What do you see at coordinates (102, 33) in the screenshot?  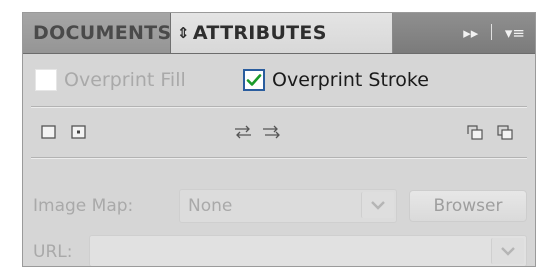 I see `tab-documents-label: DOCUMENTS` at bounding box center [102, 33].